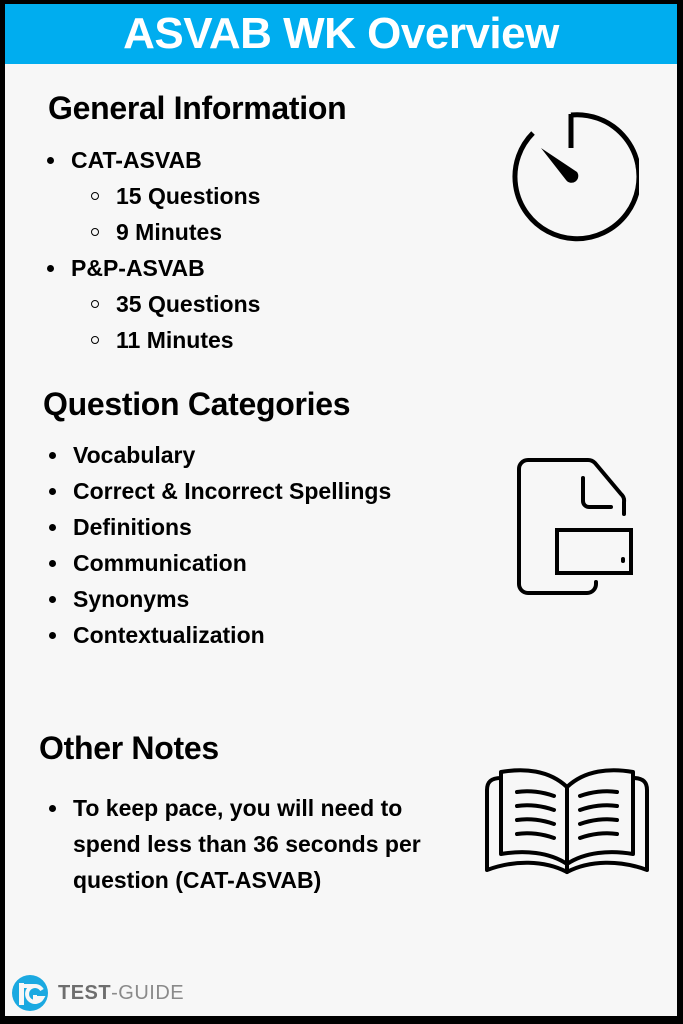 The image size is (683, 1024). I want to click on list-item: P&P-ASVAB, so click(153, 268).